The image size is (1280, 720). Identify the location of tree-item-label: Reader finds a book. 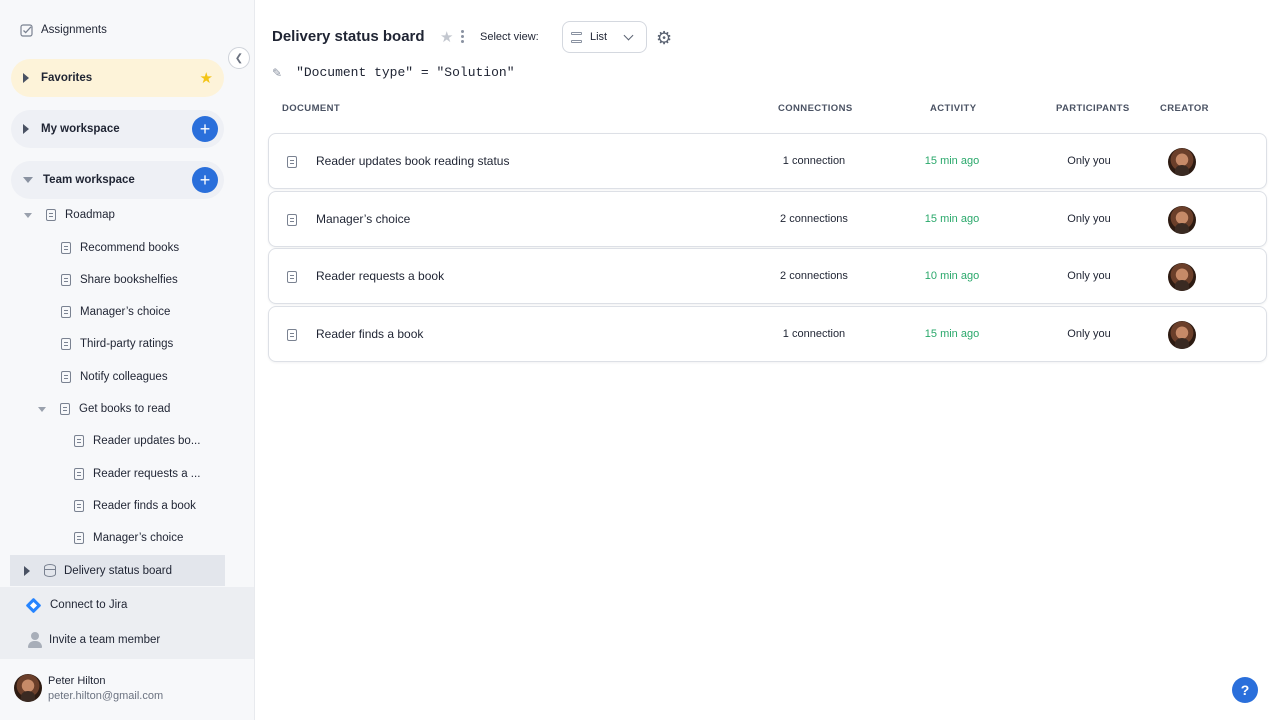
(144, 506).